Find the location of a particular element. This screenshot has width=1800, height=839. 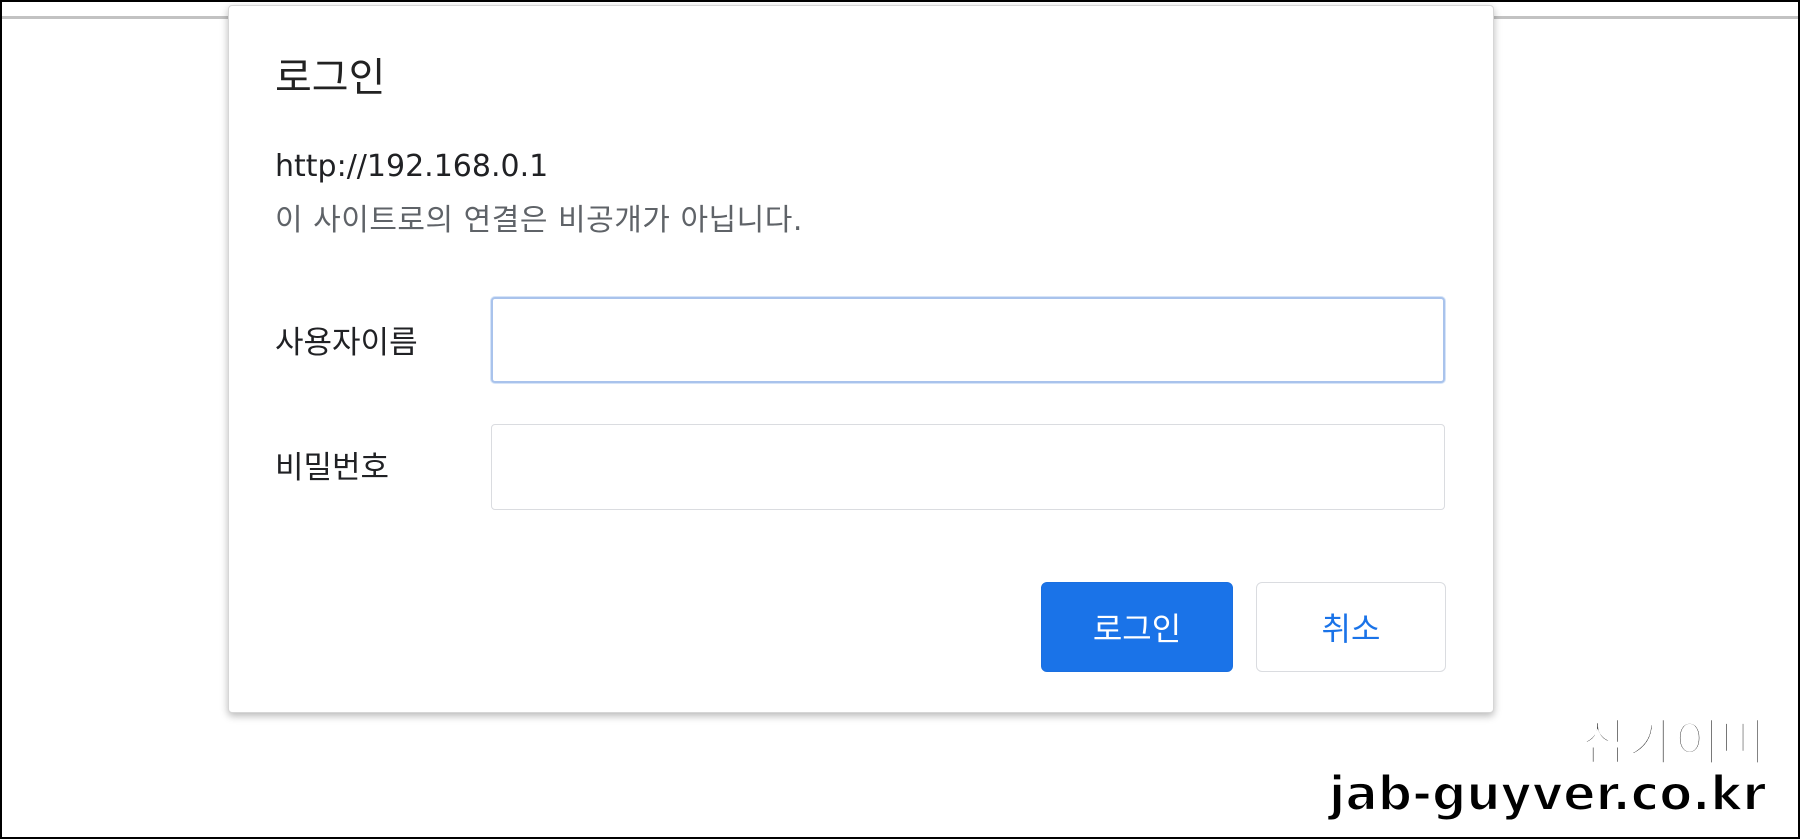

site-url: http://192.168.0.1 is located at coordinates (412, 166).